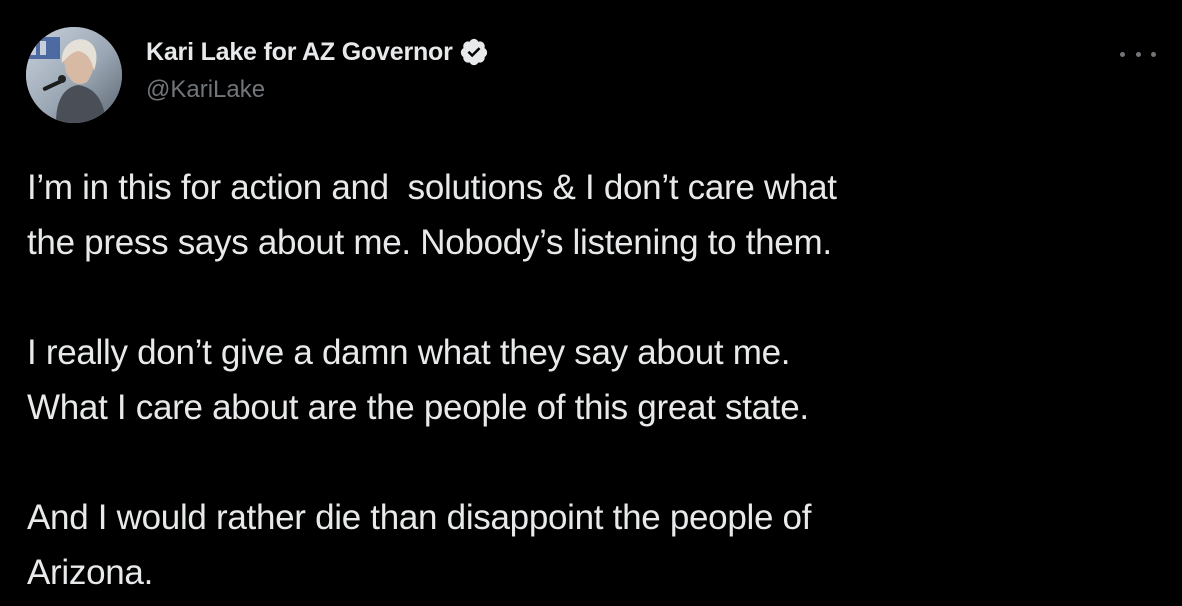 Image resolution: width=1182 pixels, height=606 pixels. What do you see at coordinates (474, 52) in the screenshot?
I see `verified-badge-icon` at bounding box center [474, 52].